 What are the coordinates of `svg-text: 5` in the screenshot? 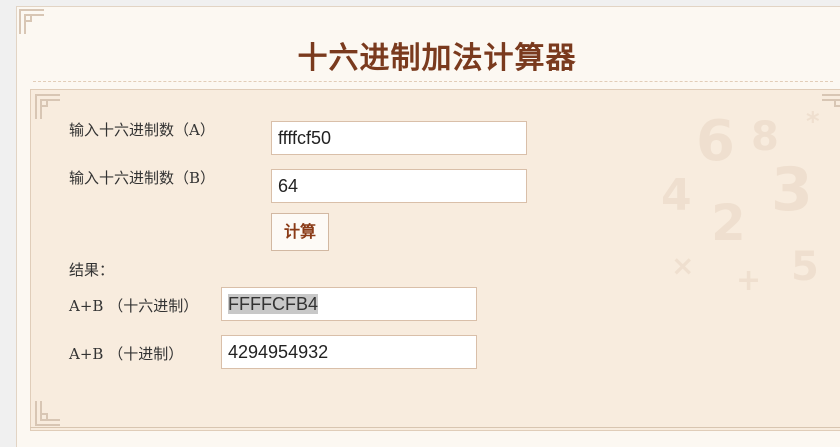 It's located at (805, 267).